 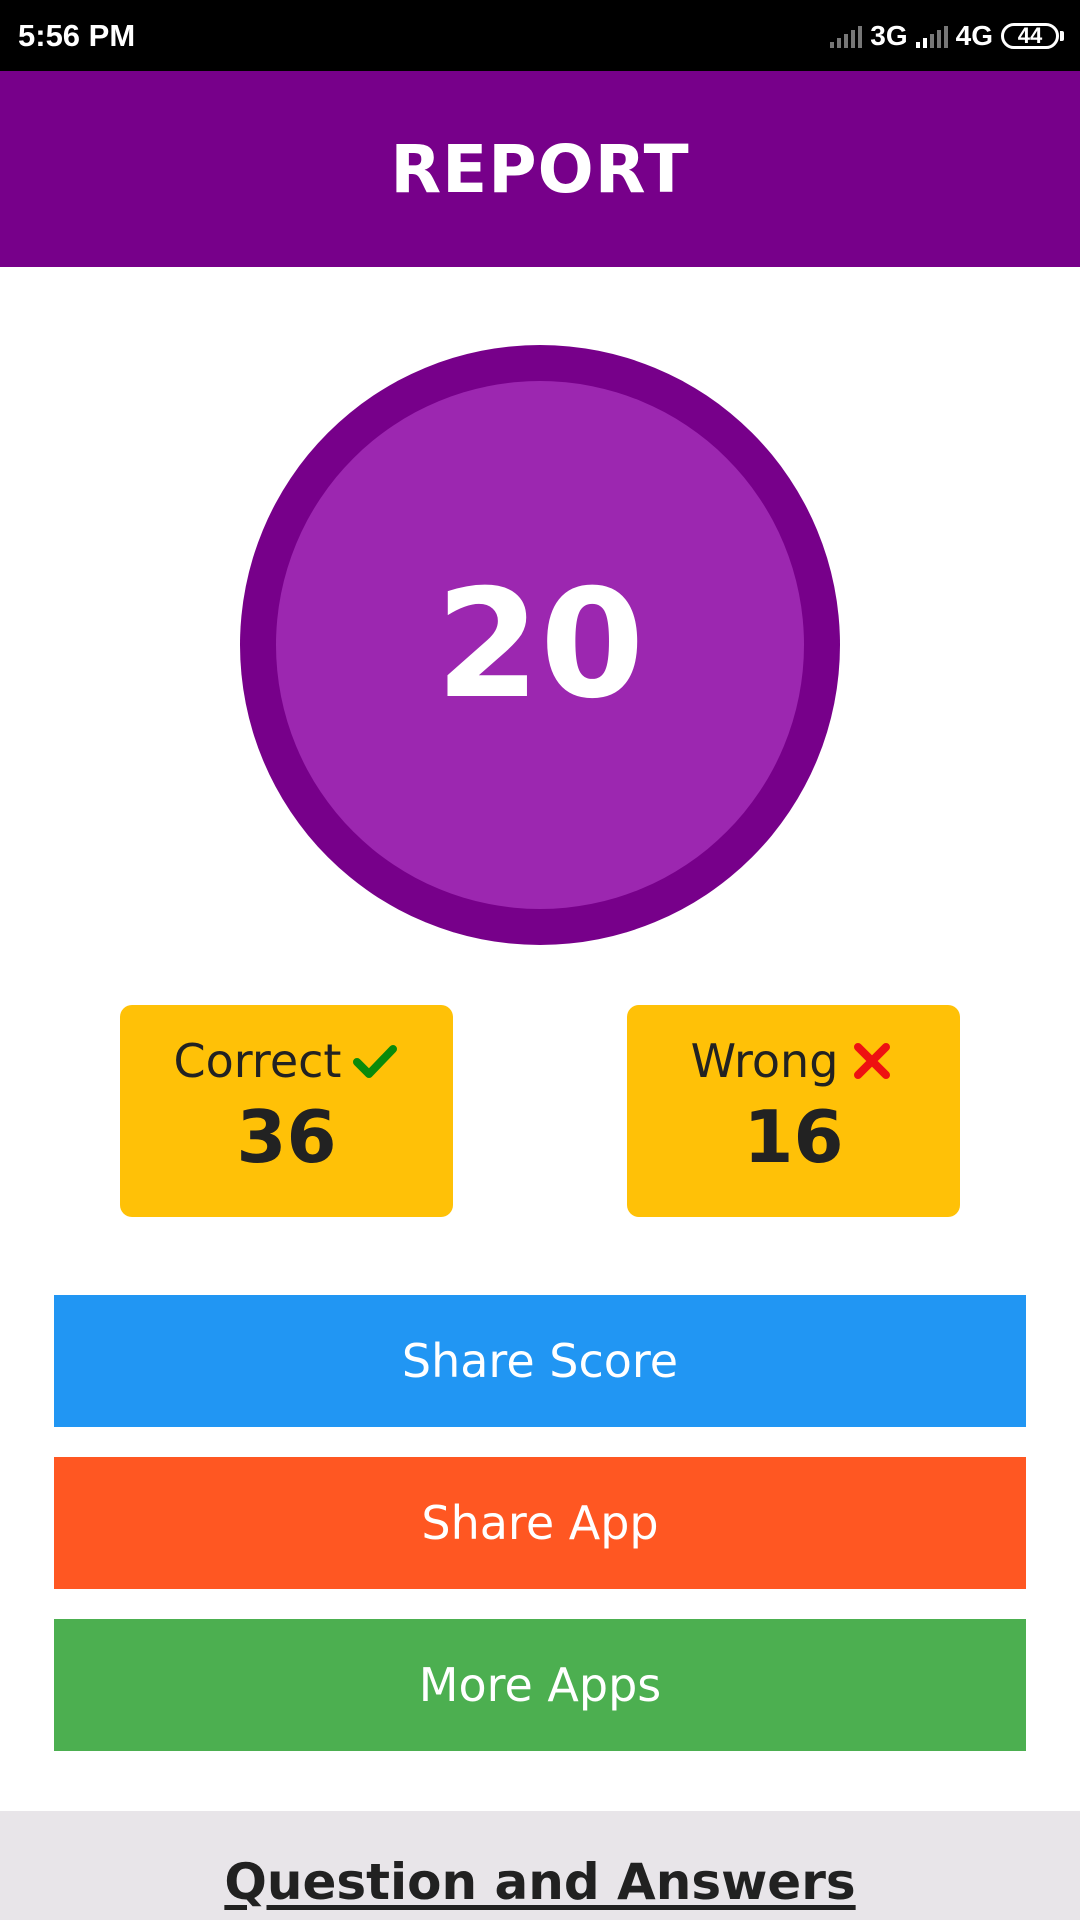 What do you see at coordinates (793, 1137) in the screenshot?
I see `wrong-count: 16` at bounding box center [793, 1137].